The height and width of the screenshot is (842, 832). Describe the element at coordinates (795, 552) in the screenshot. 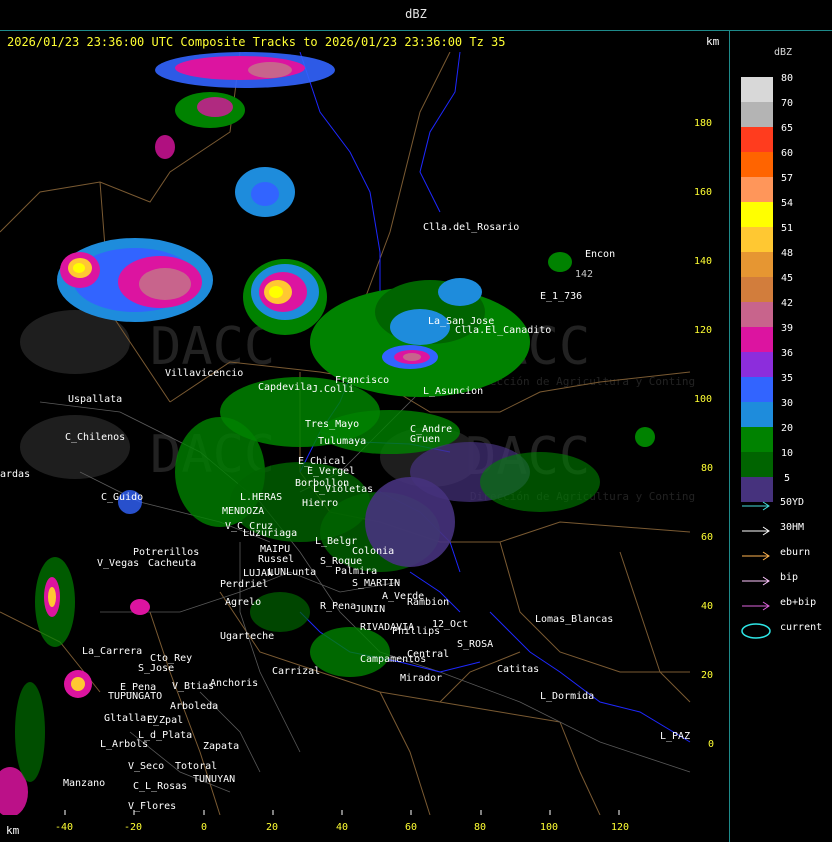

I see `track-label: eburn` at that location.